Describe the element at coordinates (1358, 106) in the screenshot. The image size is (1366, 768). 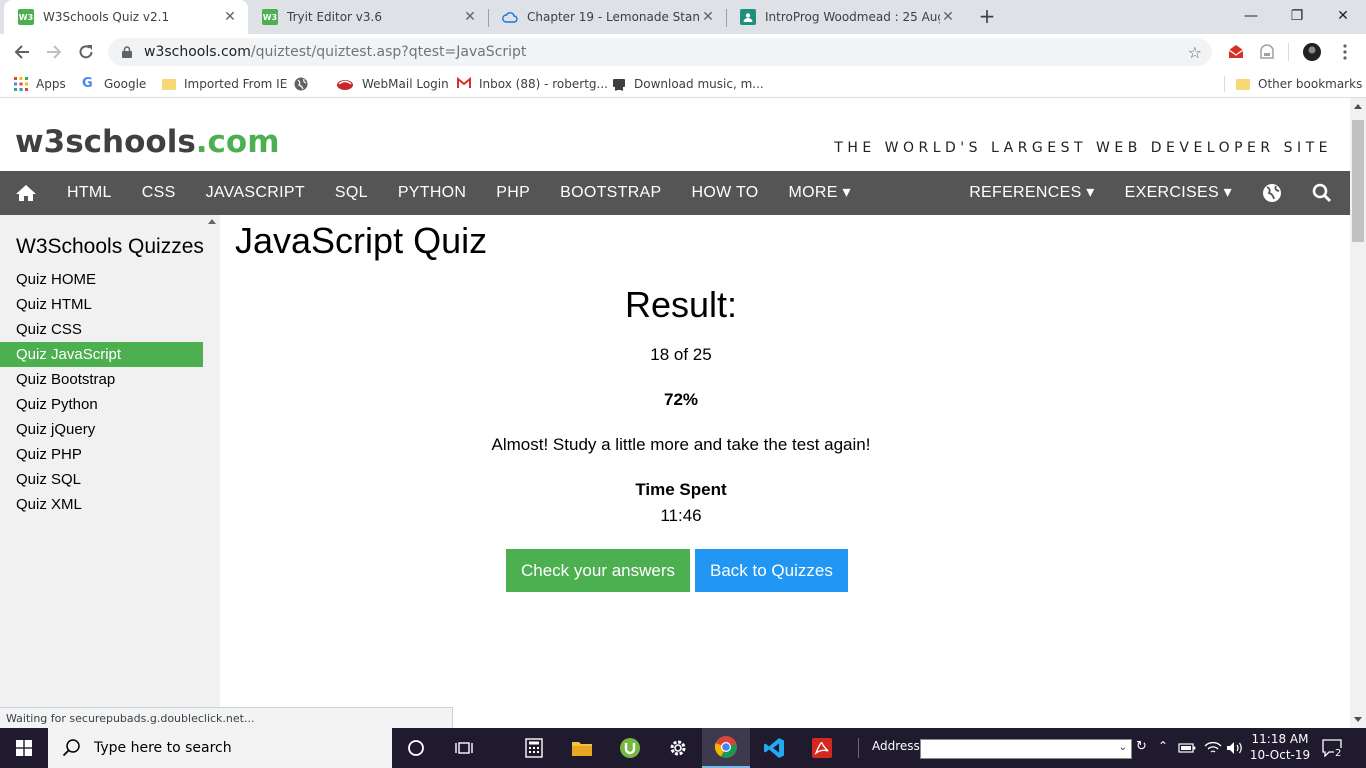
I see `scroll-up-arrow-icon` at that location.